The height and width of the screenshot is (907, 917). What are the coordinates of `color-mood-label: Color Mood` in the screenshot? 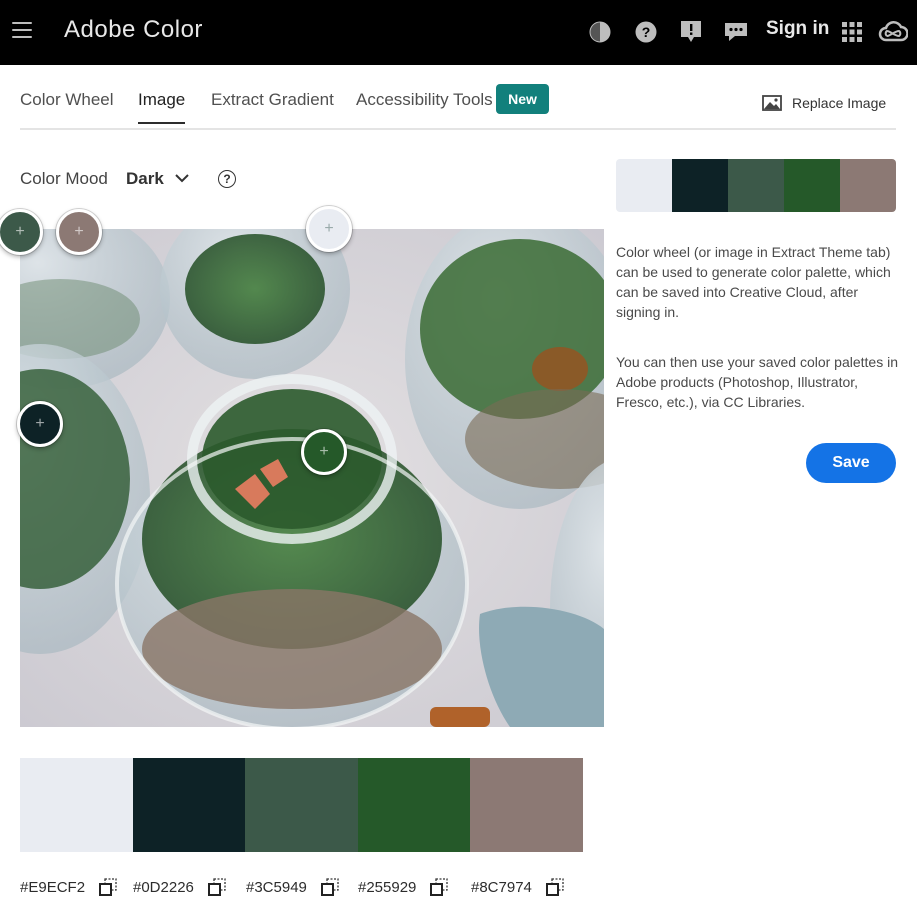 It's located at (64, 178).